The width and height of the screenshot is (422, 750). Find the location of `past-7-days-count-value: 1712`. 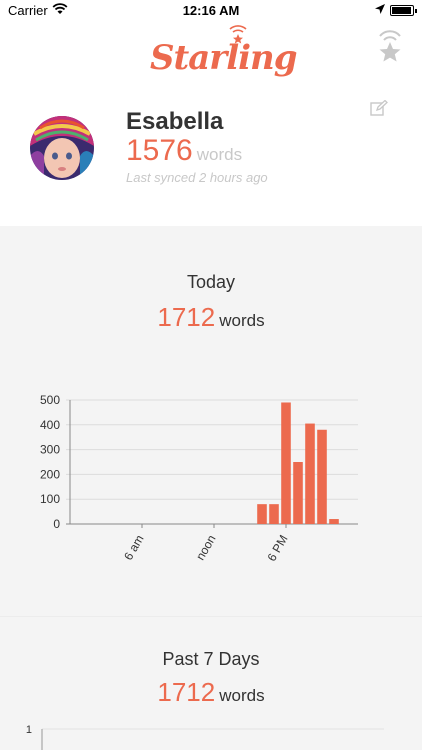

past-7-days-count-value: 1712 is located at coordinates (186, 692).